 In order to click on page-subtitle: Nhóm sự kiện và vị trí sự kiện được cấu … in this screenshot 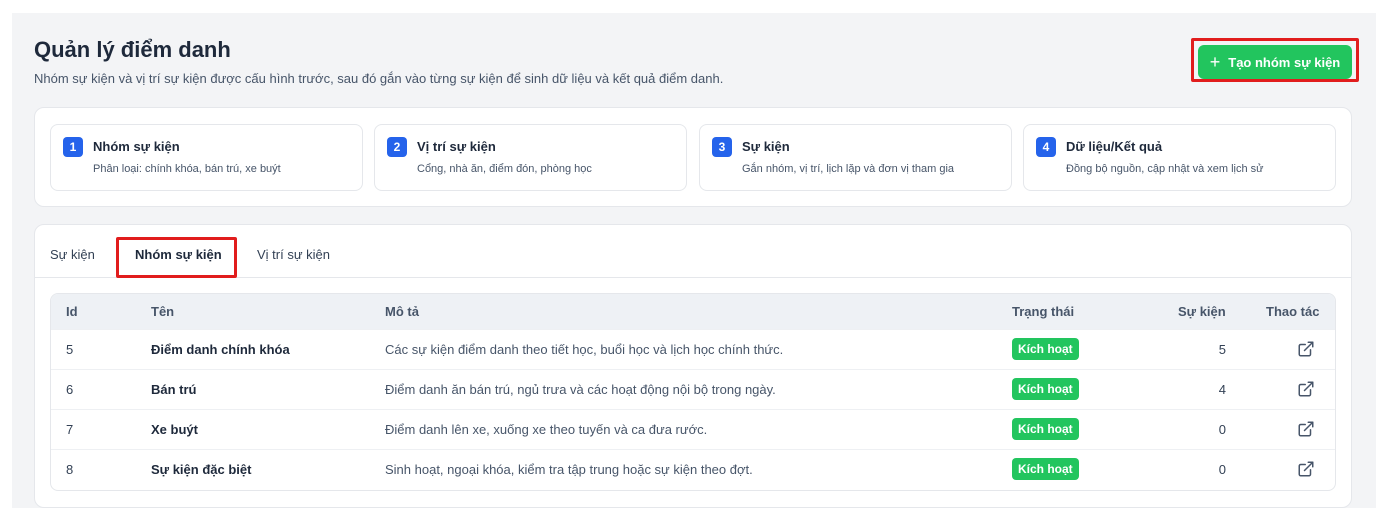, I will do `click(379, 78)`.